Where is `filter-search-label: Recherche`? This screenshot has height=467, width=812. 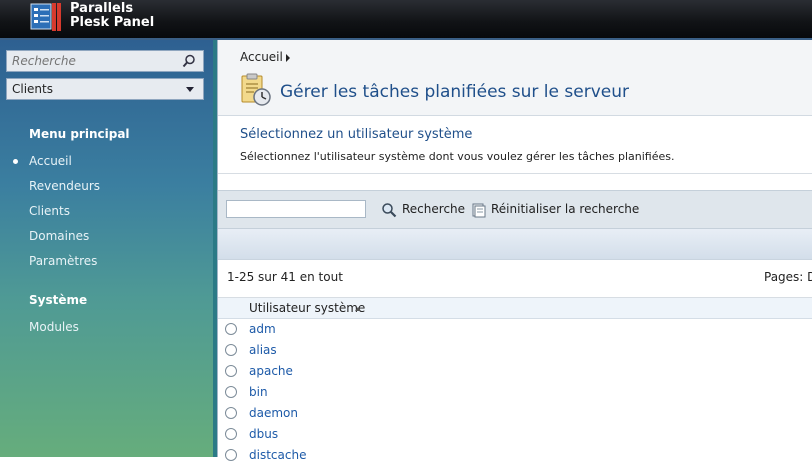
filter-search-label: Recherche is located at coordinates (434, 209).